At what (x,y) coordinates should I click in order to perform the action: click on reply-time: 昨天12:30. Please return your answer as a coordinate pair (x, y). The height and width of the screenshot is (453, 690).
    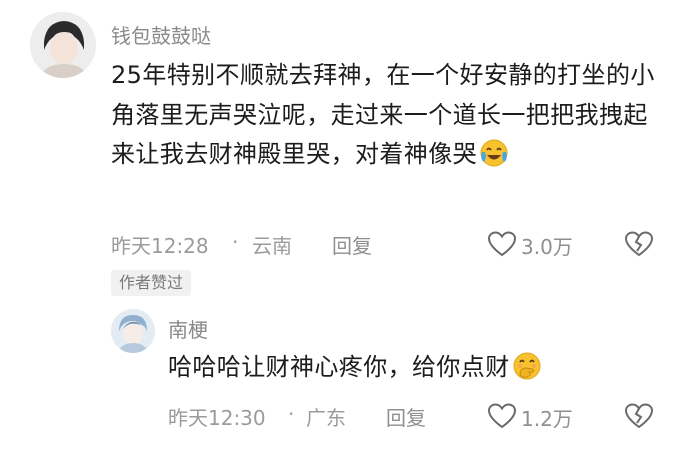
    Looking at the image, I should click on (217, 418).